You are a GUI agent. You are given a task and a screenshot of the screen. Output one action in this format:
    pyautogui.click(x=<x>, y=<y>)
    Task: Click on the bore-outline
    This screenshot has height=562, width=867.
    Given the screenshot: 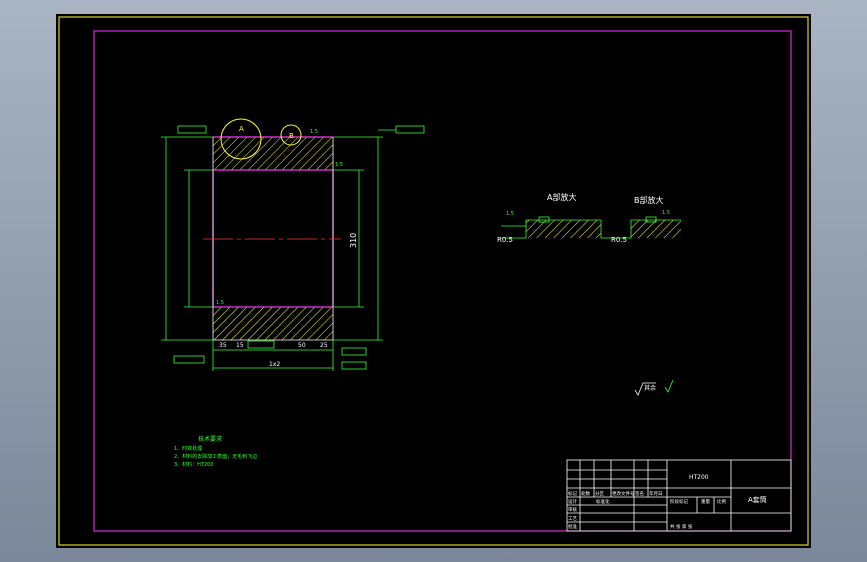 What is the action you would take?
    pyautogui.click(x=273, y=238)
    